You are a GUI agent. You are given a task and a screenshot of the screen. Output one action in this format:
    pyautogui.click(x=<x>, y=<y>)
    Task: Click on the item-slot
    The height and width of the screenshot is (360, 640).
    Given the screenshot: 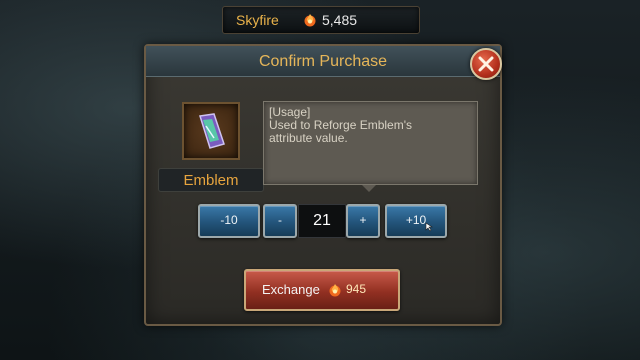 What is the action you would take?
    pyautogui.click(x=211, y=131)
    